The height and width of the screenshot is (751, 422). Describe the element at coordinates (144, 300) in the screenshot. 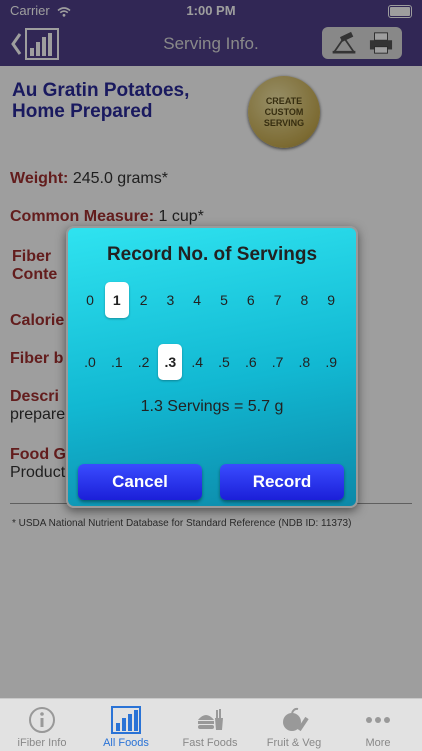

I see `whole-servings-option: 2` at that location.